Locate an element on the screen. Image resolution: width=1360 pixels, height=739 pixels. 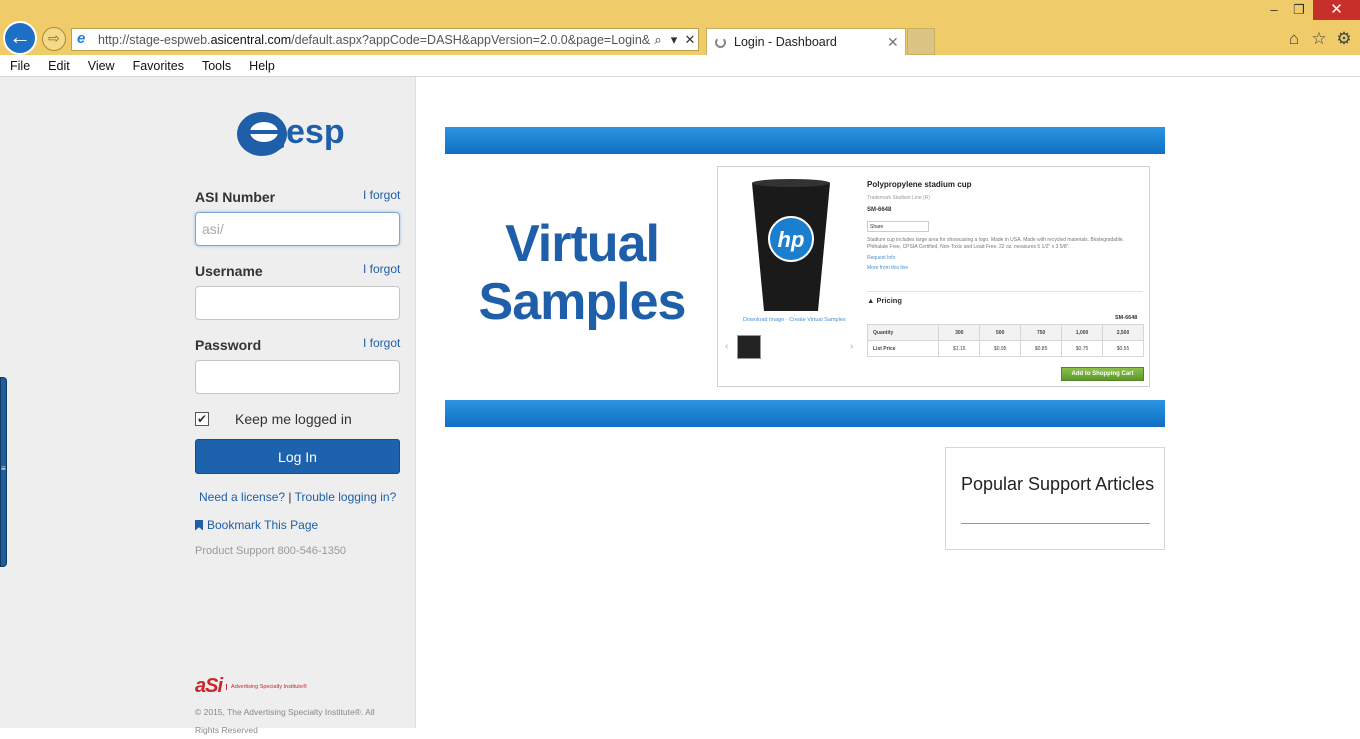
ie-icon: e is located at coordinates (81, 38).